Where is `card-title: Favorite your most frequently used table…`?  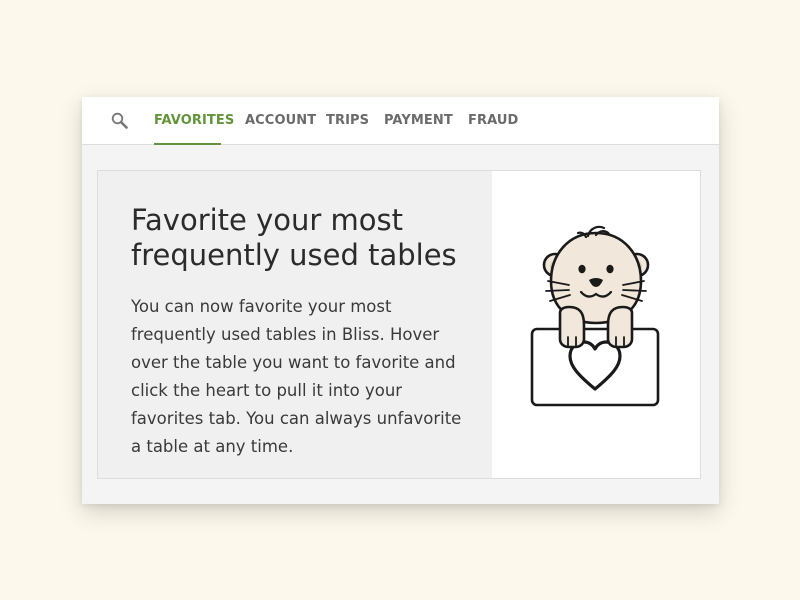
card-title: Favorite your most frequently used table… is located at coordinates (294, 237).